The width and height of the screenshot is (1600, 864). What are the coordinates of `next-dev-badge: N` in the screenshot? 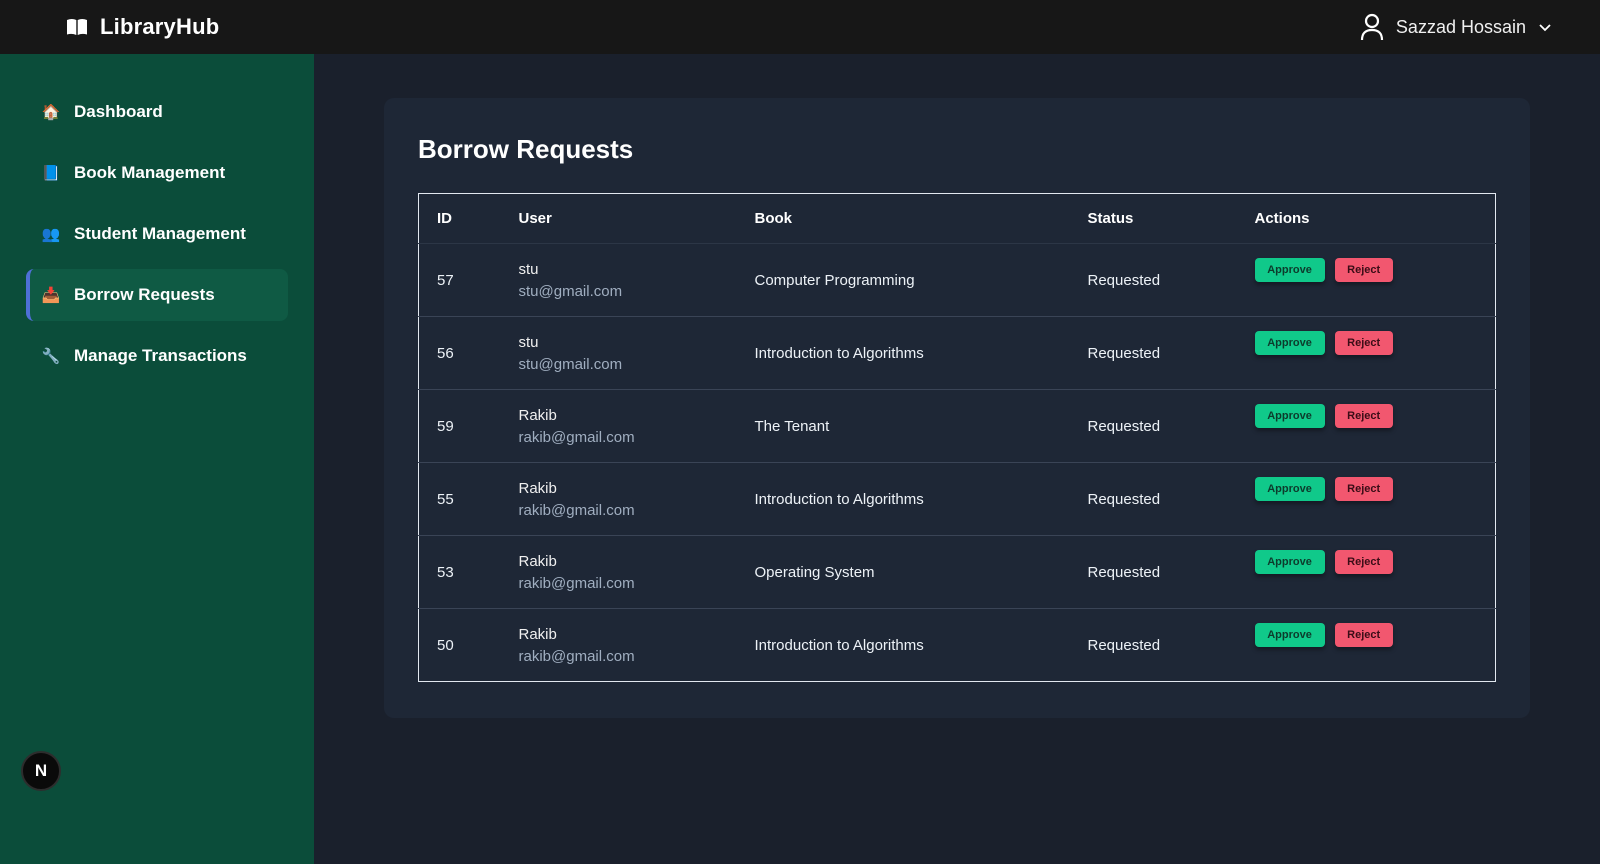 It's located at (41, 771).